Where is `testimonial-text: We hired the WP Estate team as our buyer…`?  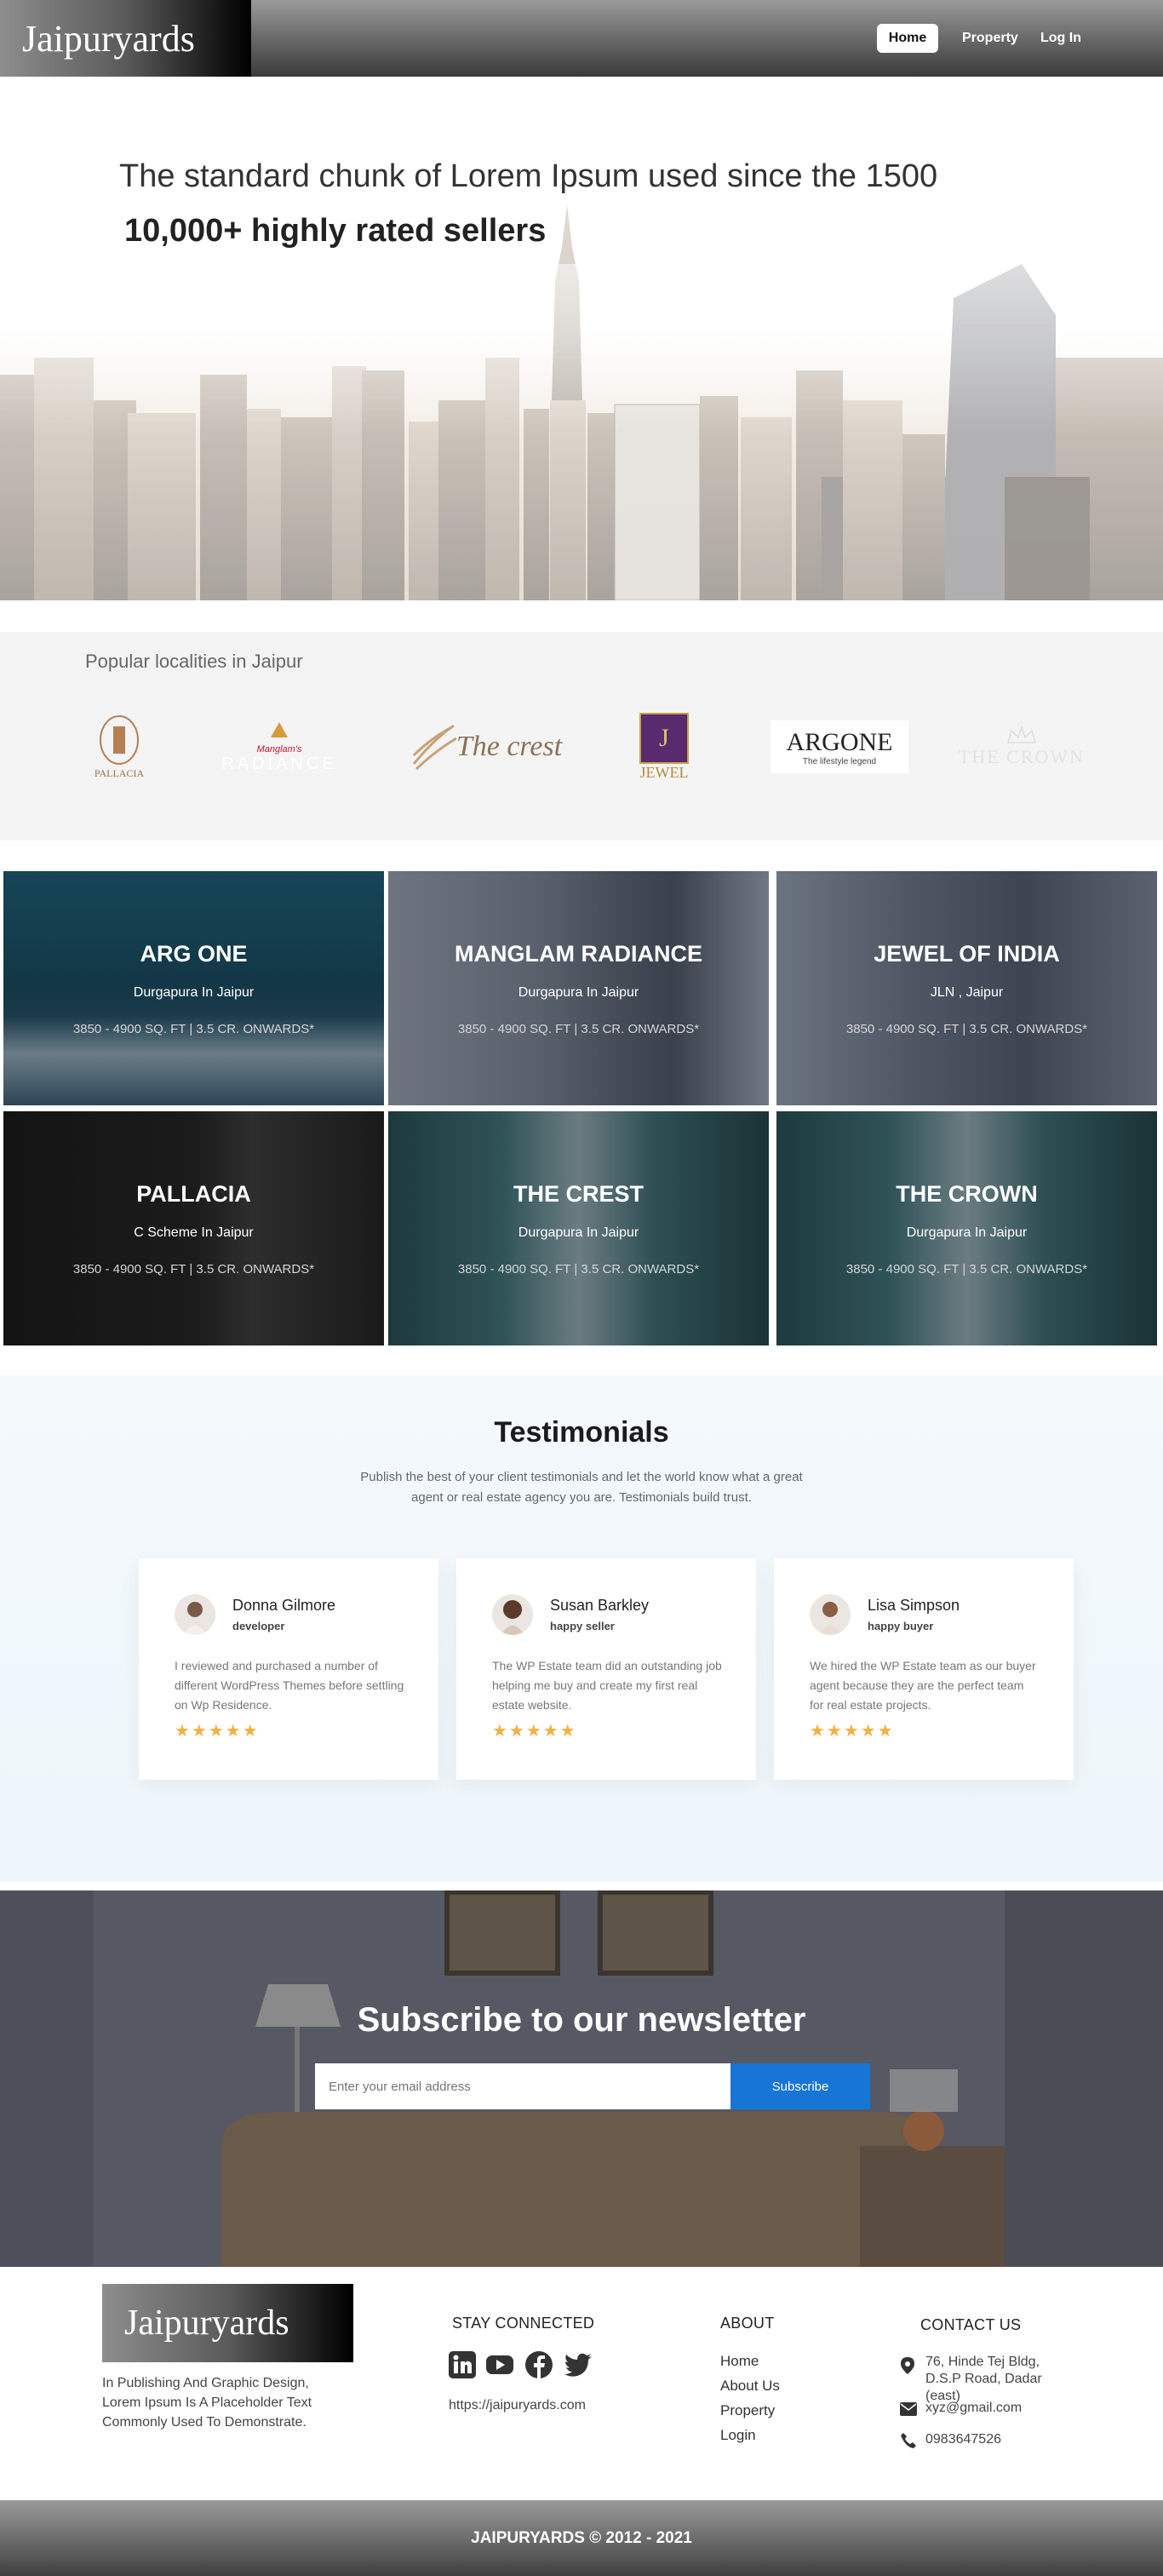 testimonial-text: We hired the WP Estate team as our buyer… is located at coordinates (923, 1685).